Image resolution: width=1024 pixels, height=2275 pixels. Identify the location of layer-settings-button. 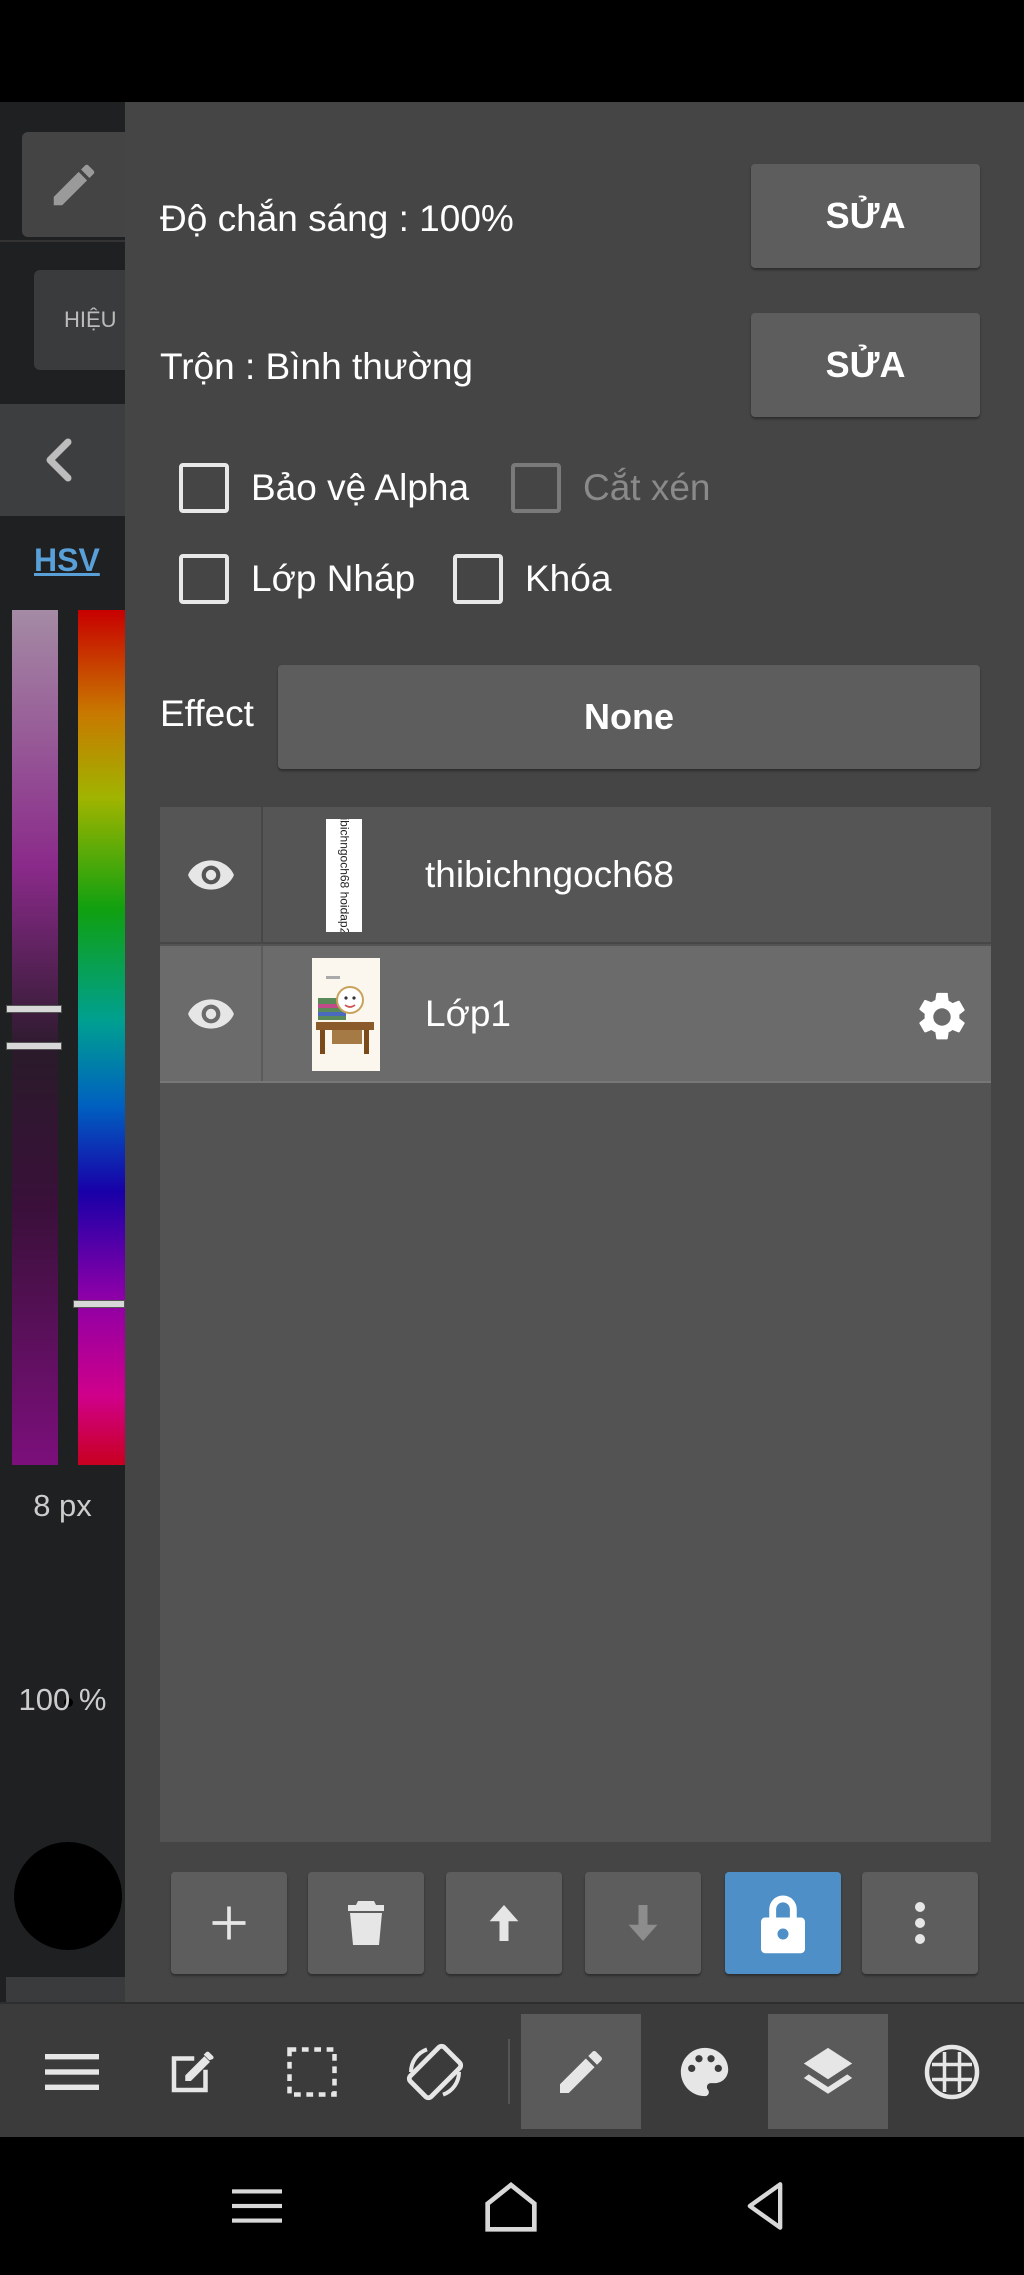
(942, 1019).